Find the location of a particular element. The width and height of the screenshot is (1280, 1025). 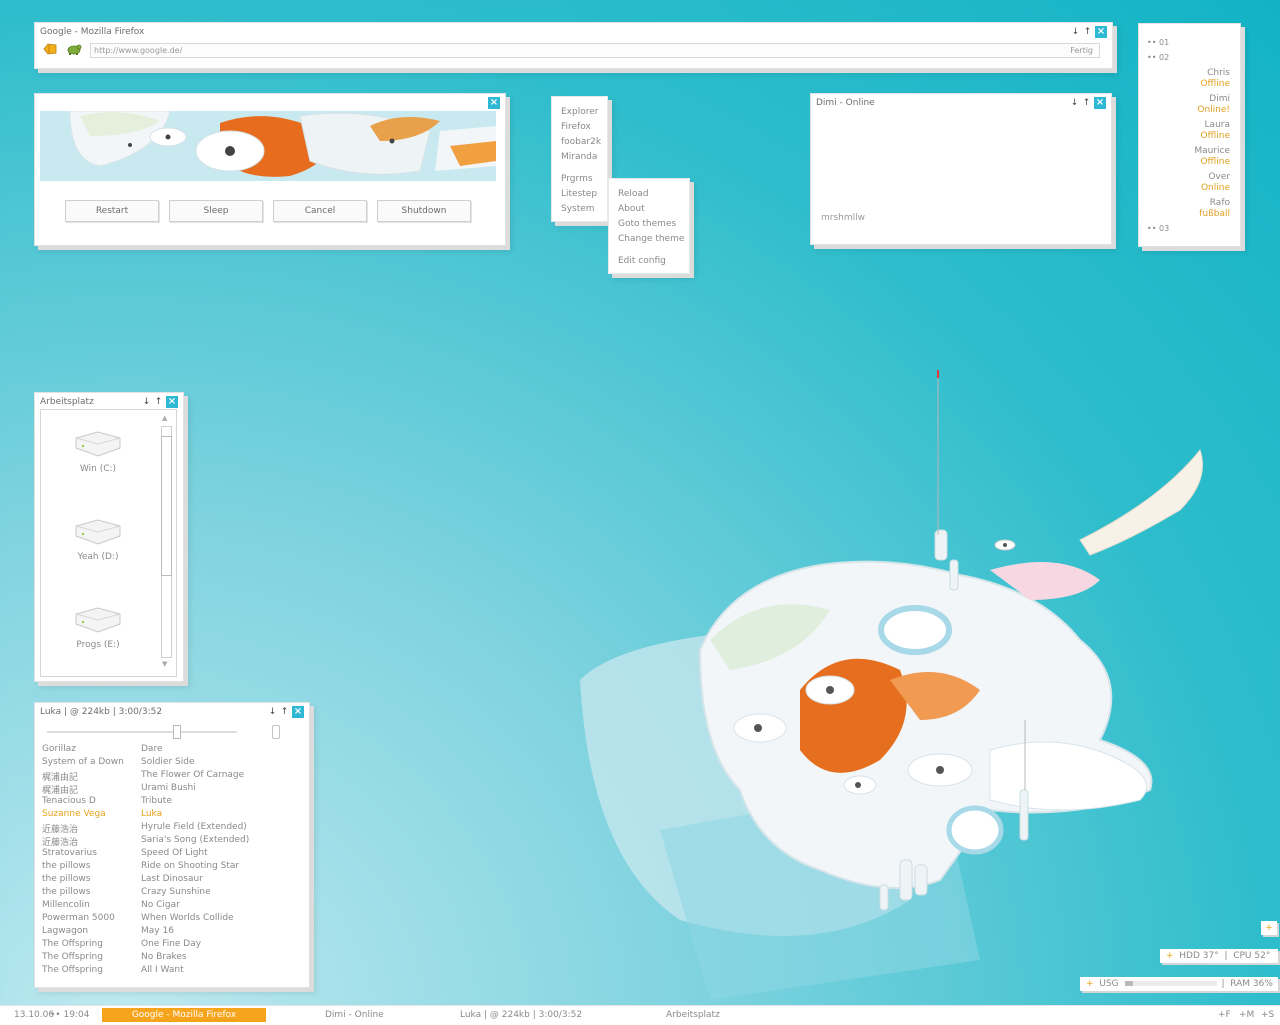

menu-item-foobar: foobar2k is located at coordinates (581, 142).